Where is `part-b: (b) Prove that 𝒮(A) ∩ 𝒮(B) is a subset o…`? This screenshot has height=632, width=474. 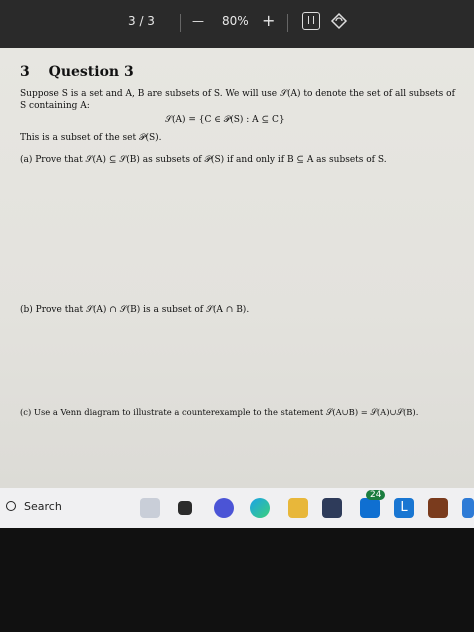
part-b: (b) Prove that 𝒮(A) ∩ 𝒮(B) is a subset o… is located at coordinates (135, 310).